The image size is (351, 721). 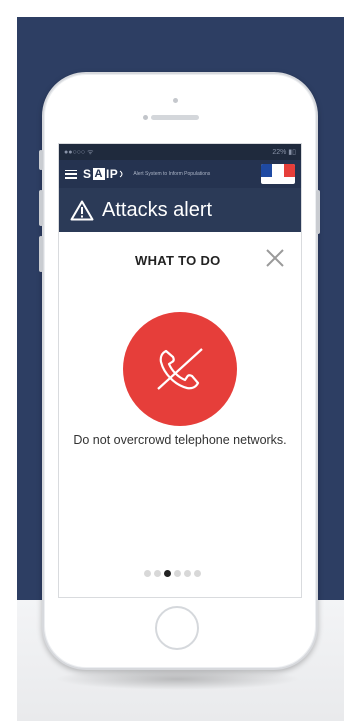 I want to click on saip-logo: S A IP, so click(x=104, y=174).